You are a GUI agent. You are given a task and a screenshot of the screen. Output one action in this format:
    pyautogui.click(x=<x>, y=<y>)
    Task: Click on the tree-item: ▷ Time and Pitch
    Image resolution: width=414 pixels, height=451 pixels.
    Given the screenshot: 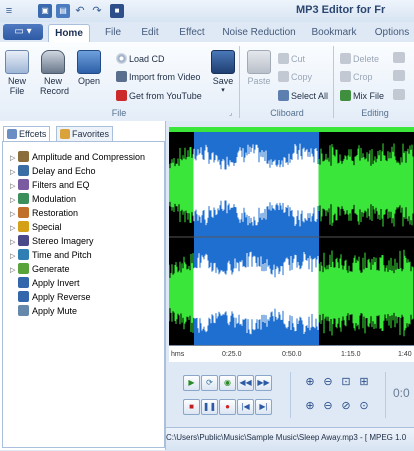 What is the action you would take?
    pyautogui.click(x=51, y=255)
    